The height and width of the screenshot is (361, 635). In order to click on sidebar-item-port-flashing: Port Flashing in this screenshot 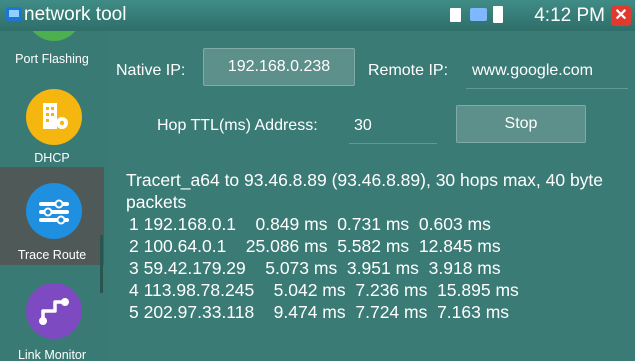, I will do `click(52, 56)`.